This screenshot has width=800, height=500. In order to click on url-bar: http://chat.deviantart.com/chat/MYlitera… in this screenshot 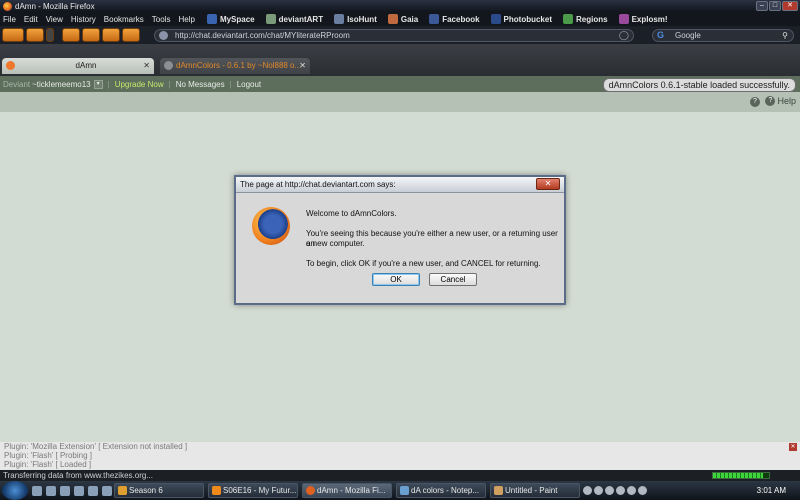, I will do `click(394, 35)`.